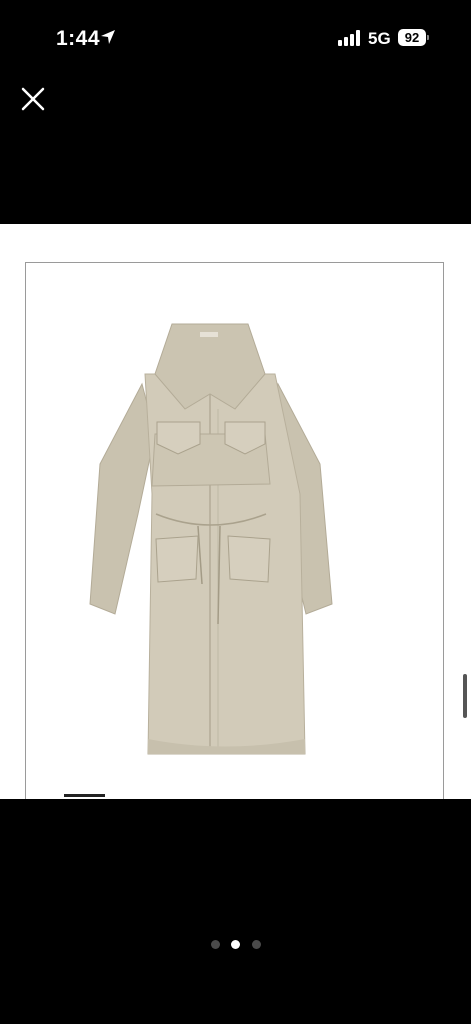 The width and height of the screenshot is (471, 1024). Describe the element at coordinates (465, 696) in the screenshot. I see `scrollbar-thumb` at that location.